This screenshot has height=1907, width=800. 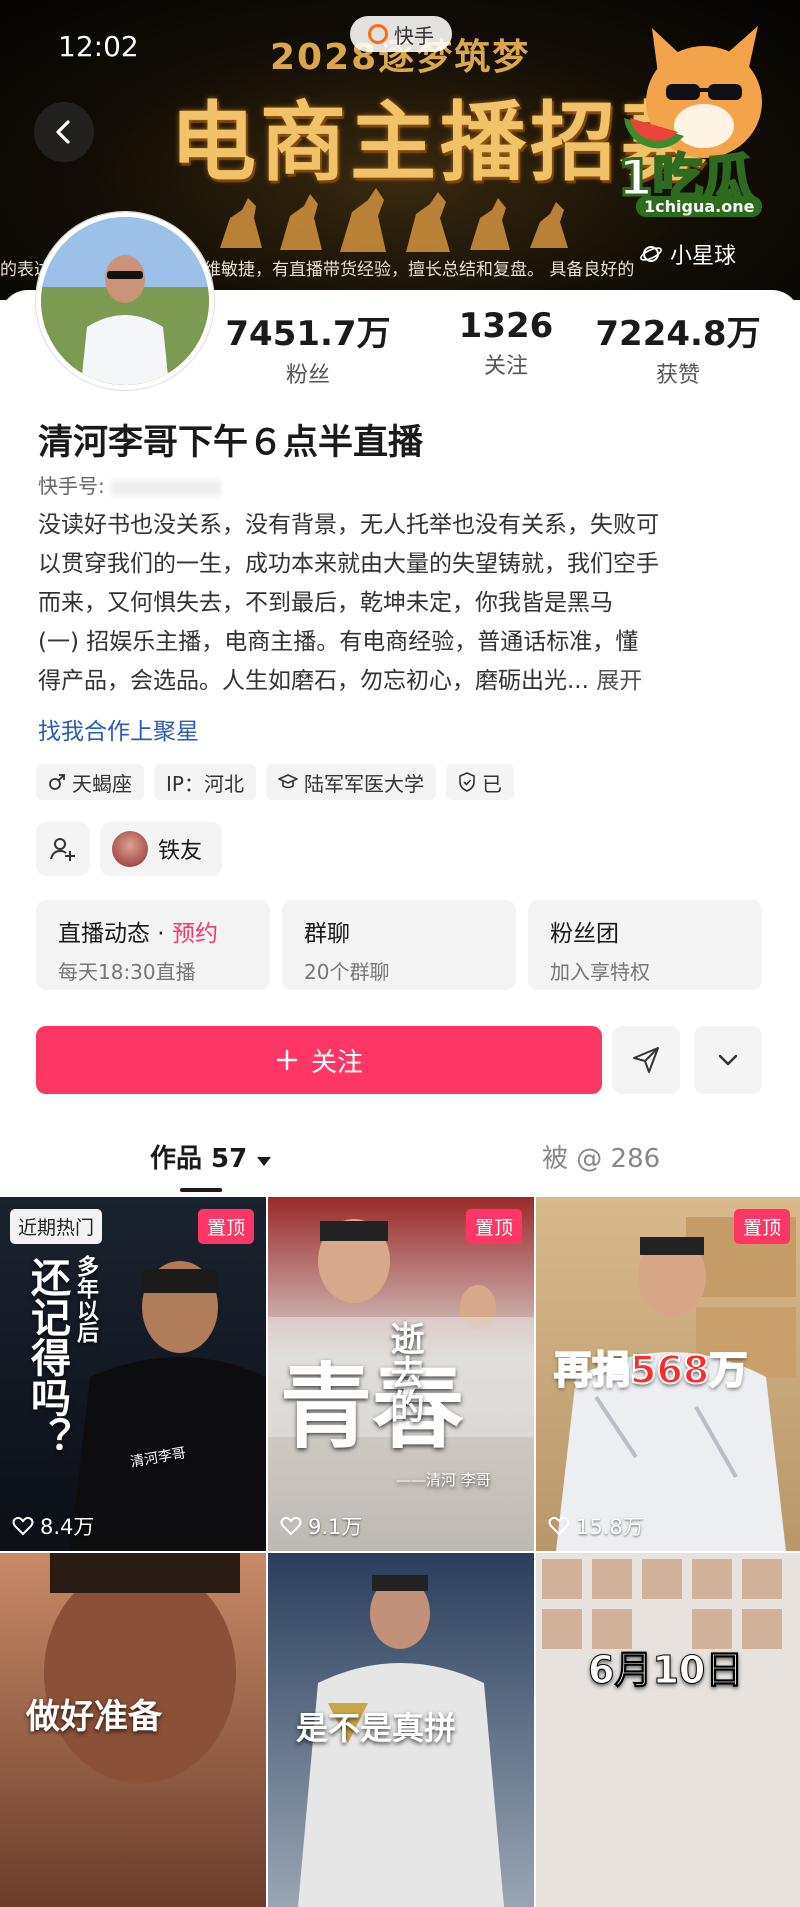 What do you see at coordinates (287, 1060) in the screenshot?
I see `plus-icon` at bounding box center [287, 1060].